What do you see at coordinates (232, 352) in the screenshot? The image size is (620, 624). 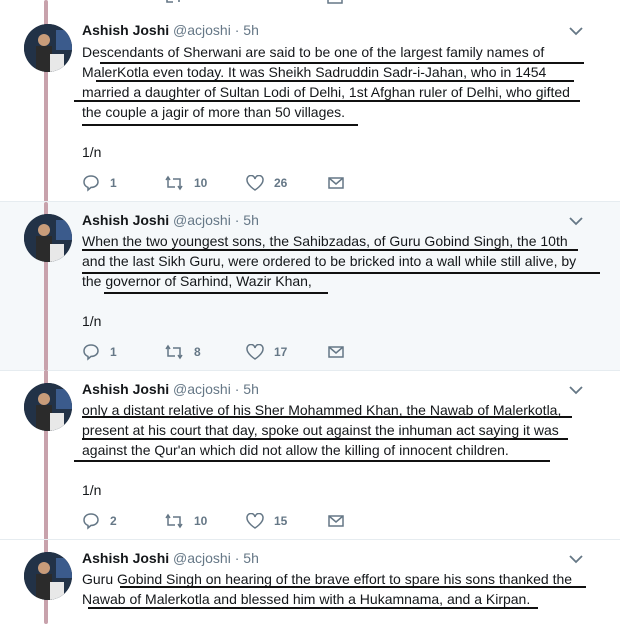 I see `action-bar: 1 8 17` at bounding box center [232, 352].